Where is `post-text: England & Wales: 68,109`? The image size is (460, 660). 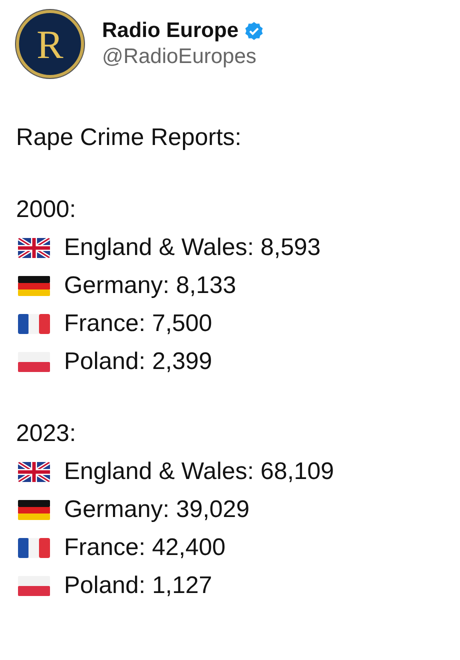
post-text: England & Wales: 68,109 is located at coordinates (199, 472).